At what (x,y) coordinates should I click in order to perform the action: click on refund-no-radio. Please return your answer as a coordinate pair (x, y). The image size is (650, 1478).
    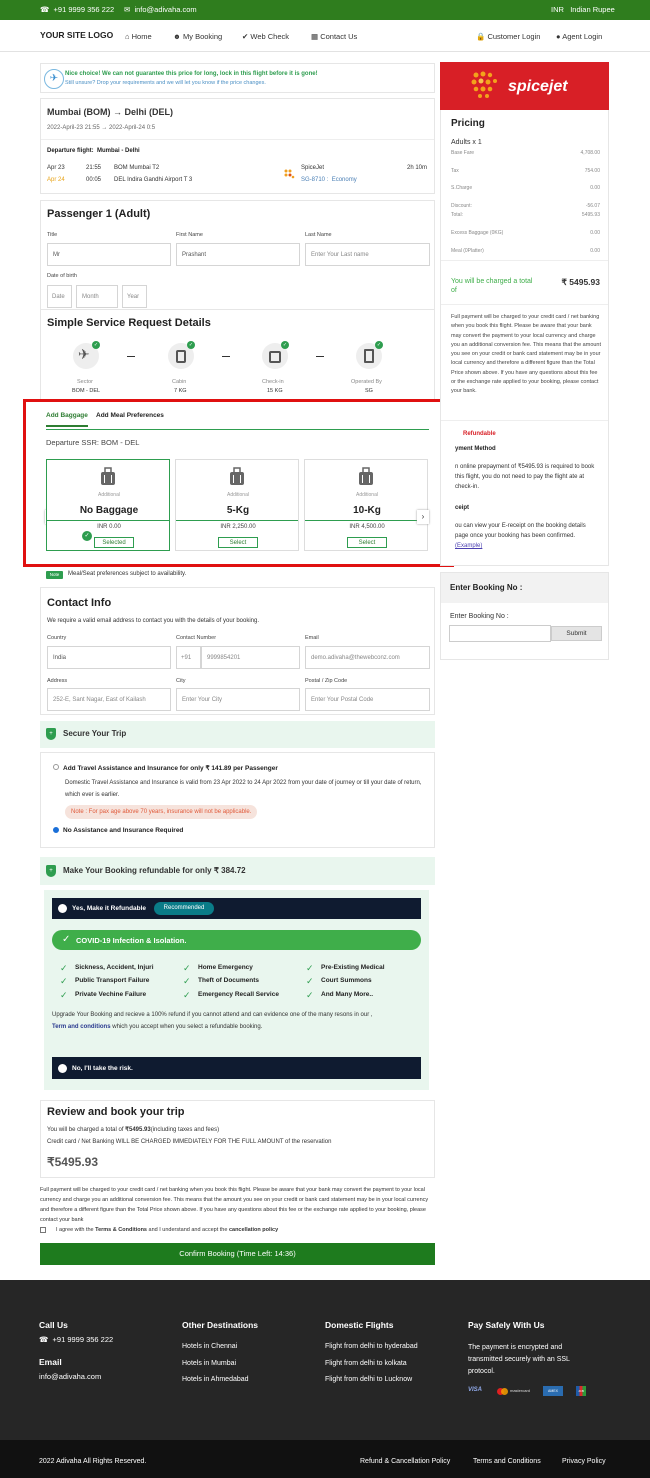
    Looking at the image, I should click on (62, 1068).